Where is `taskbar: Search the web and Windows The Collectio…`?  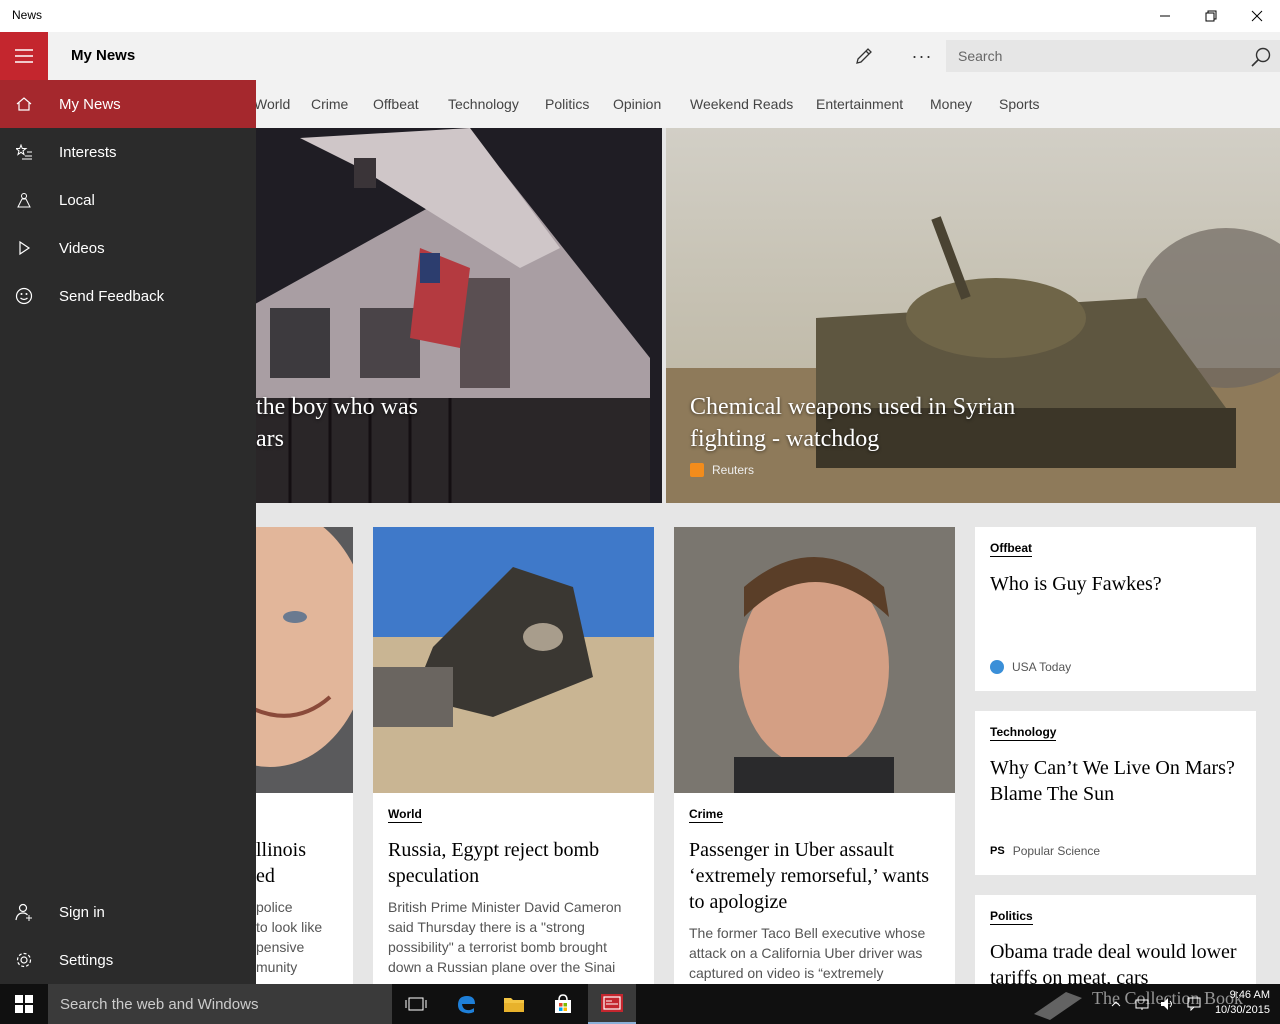
taskbar: Search the web and Windows The Collectio… is located at coordinates (640, 1004).